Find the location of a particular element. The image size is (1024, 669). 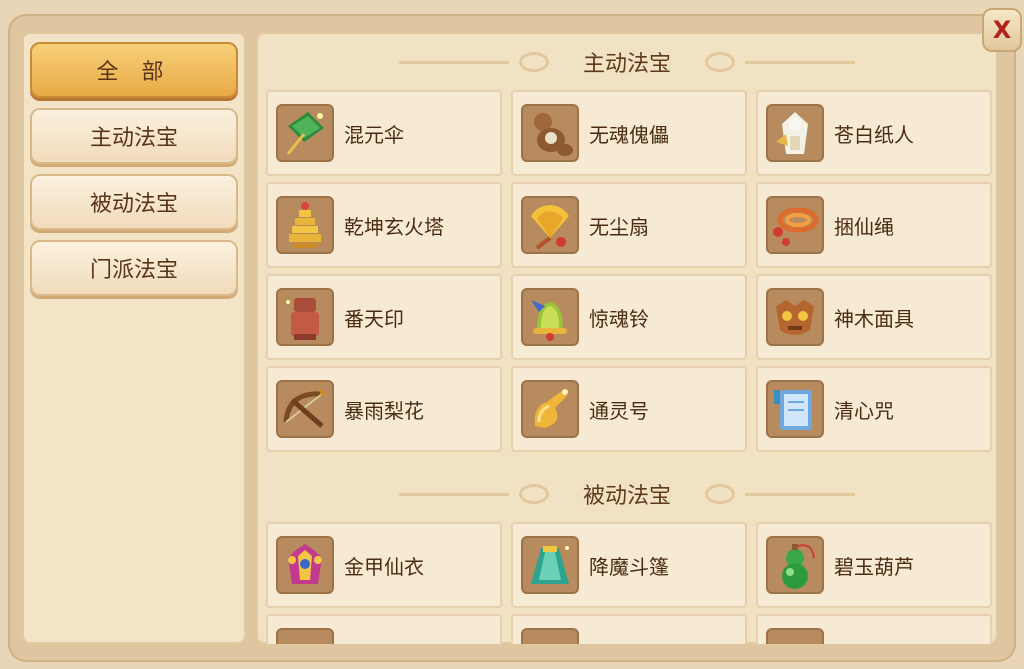

treasure-card: 碧玉葫芦 is located at coordinates (874, 565).